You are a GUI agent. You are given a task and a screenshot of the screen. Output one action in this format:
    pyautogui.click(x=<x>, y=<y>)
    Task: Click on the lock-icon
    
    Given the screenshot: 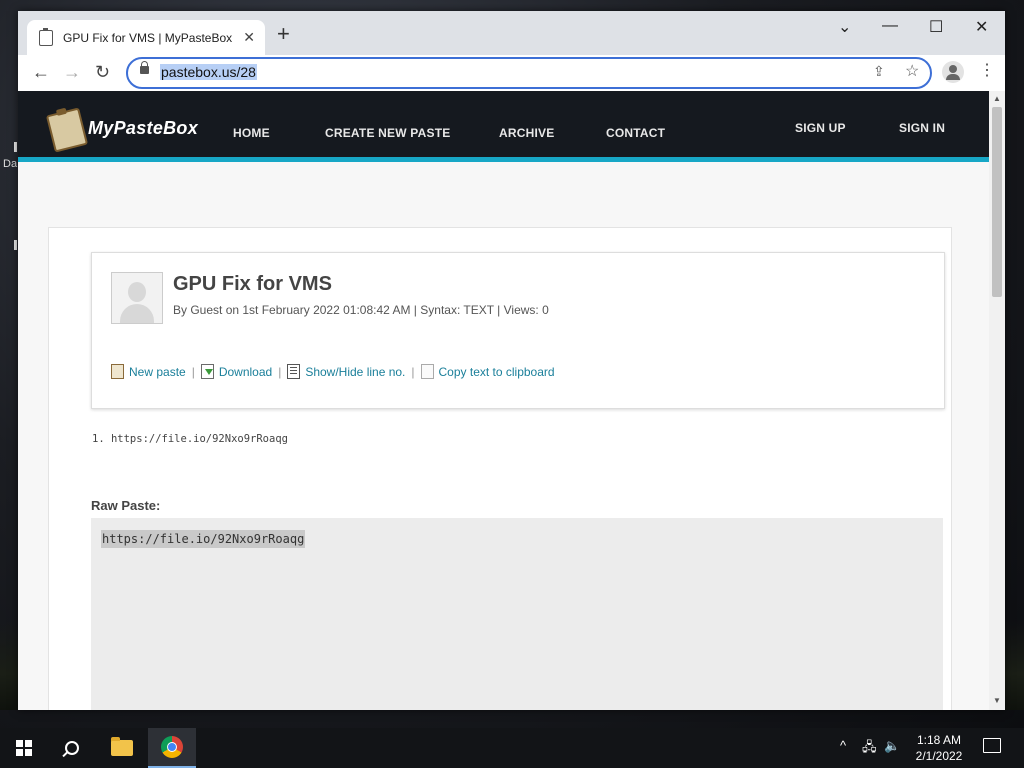 What is the action you would take?
    pyautogui.click(x=144, y=67)
    